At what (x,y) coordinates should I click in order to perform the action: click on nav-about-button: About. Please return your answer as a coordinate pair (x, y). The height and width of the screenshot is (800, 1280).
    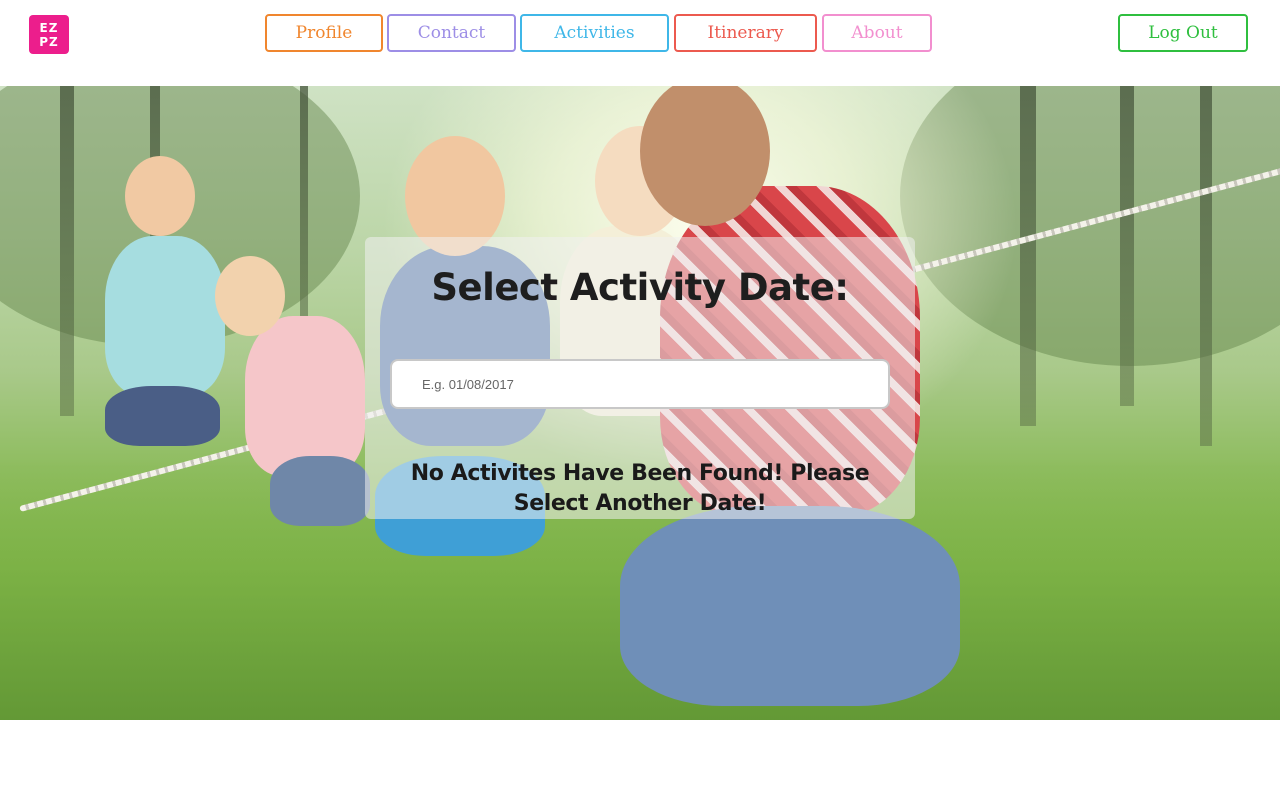
    Looking at the image, I should click on (877, 33).